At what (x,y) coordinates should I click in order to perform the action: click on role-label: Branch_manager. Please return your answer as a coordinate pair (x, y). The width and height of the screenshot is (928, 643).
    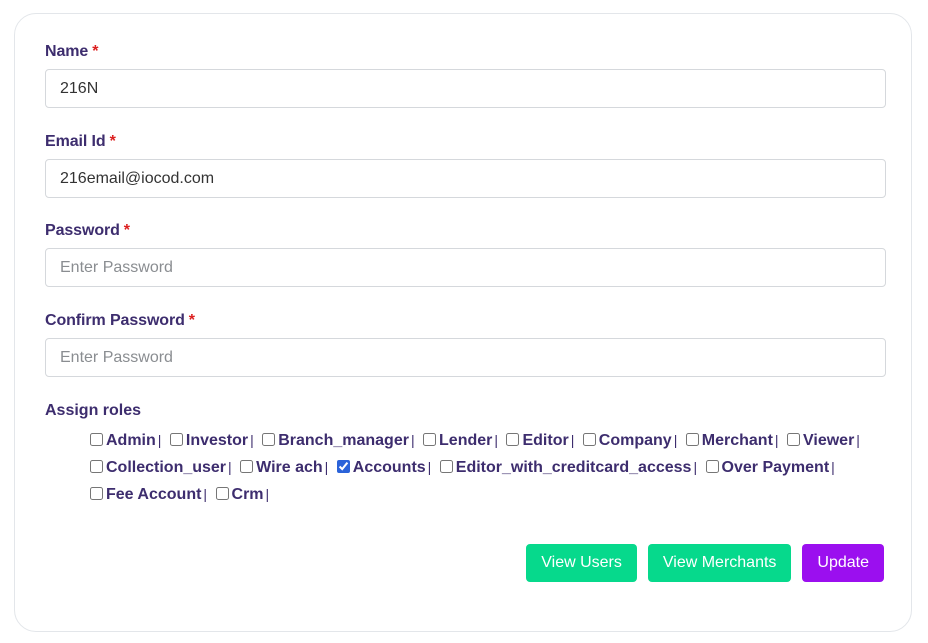
    Looking at the image, I should click on (343, 440).